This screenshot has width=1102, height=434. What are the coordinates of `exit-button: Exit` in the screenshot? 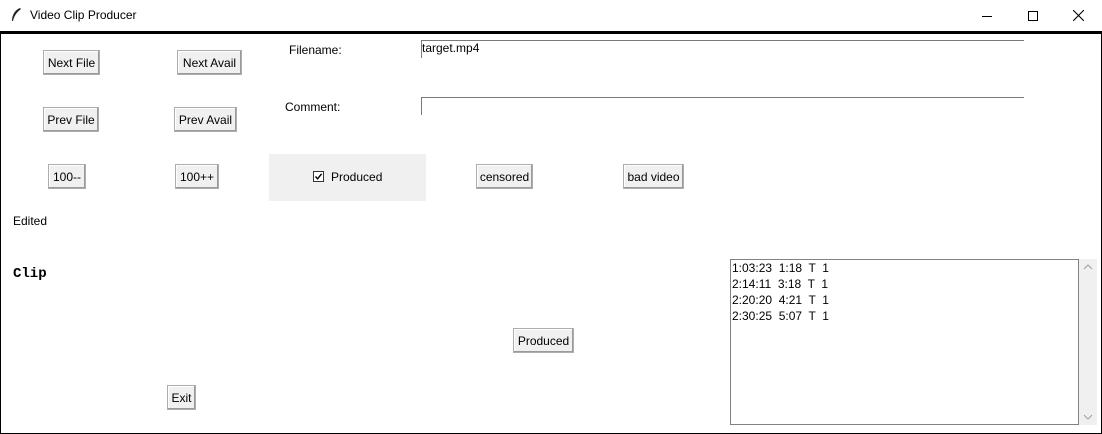 It's located at (181, 397).